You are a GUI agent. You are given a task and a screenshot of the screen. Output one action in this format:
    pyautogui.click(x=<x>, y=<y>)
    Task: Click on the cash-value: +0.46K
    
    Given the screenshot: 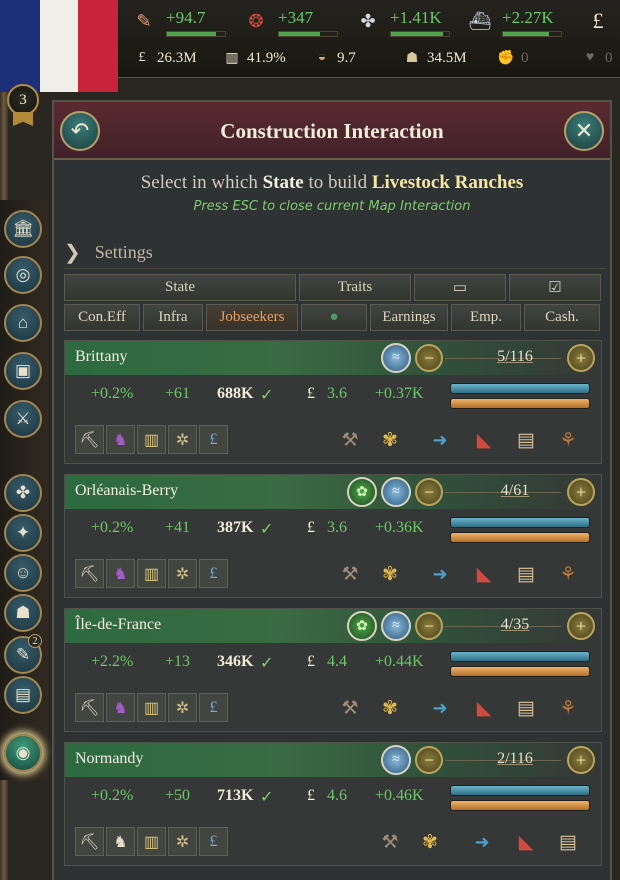 What is the action you would take?
    pyautogui.click(x=399, y=795)
    